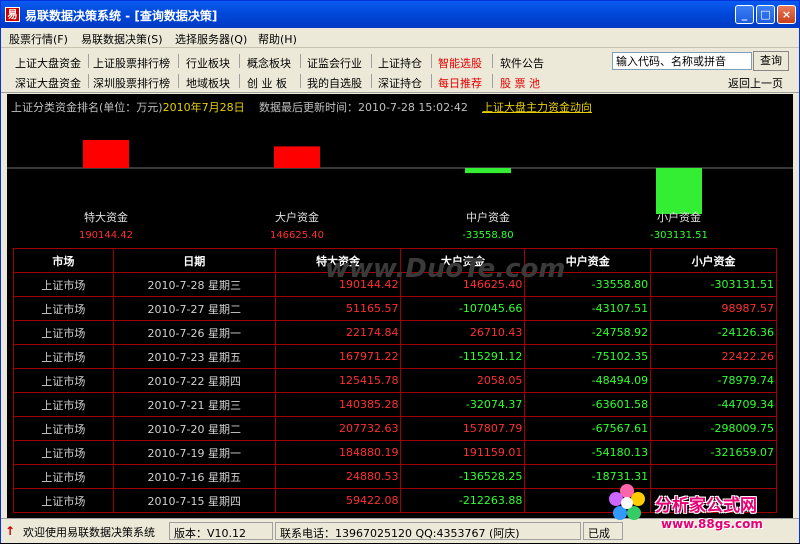 This screenshot has width=800, height=544. Describe the element at coordinates (713, 380) in the screenshot. I see `cell-small: -78979.74` at that location.